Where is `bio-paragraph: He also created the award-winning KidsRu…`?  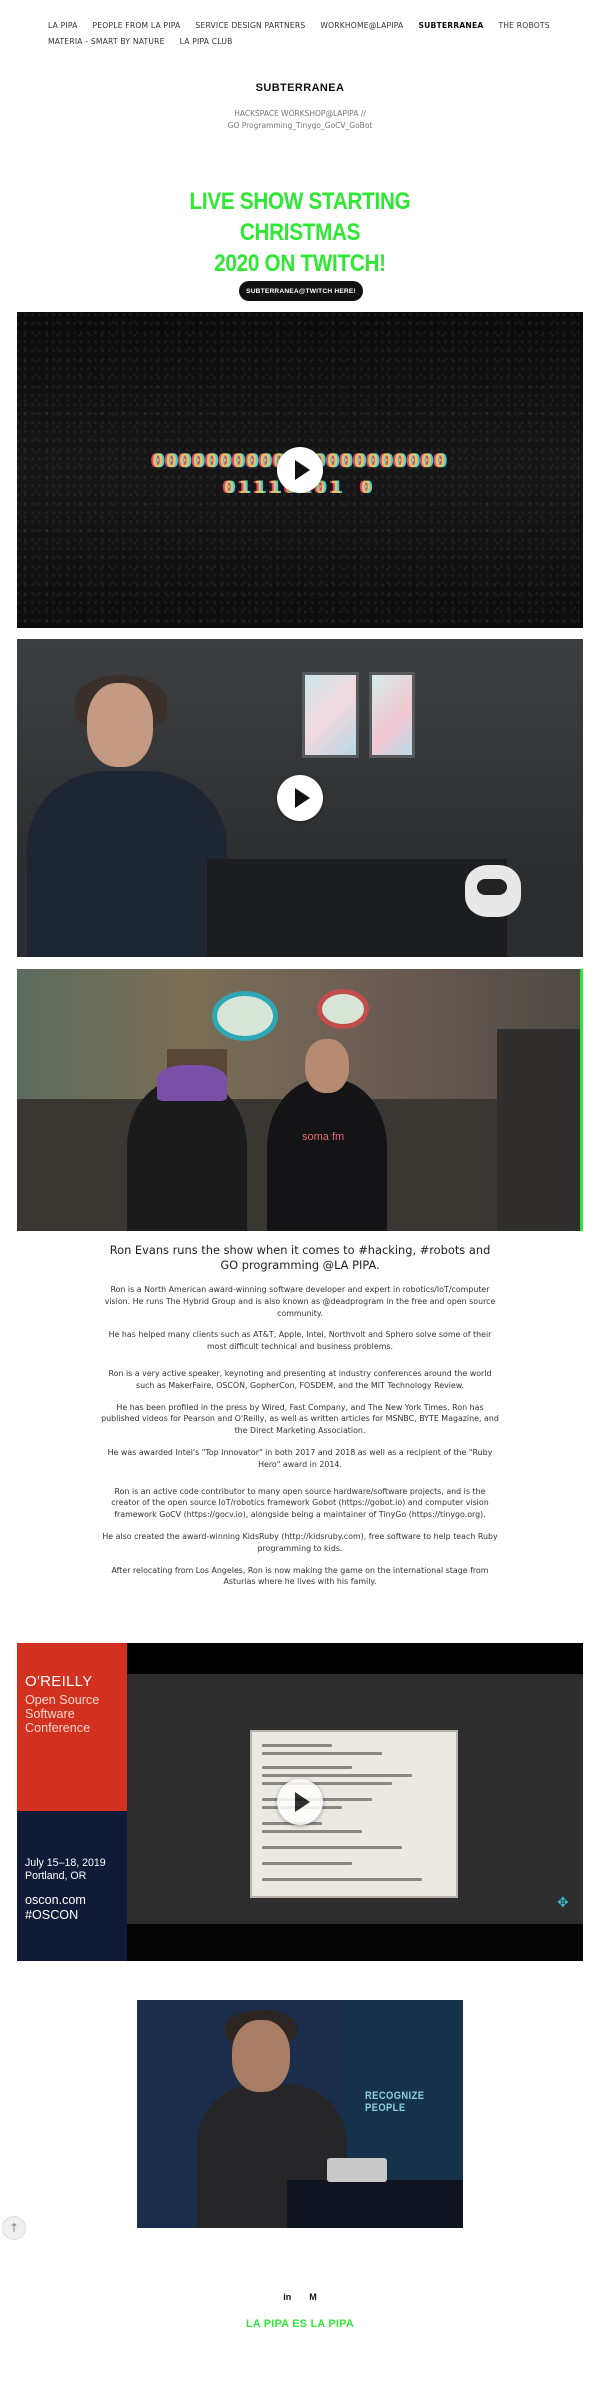 bio-paragraph: He also created the award-winning KidsRu… is located at coordinates (300, 1542).